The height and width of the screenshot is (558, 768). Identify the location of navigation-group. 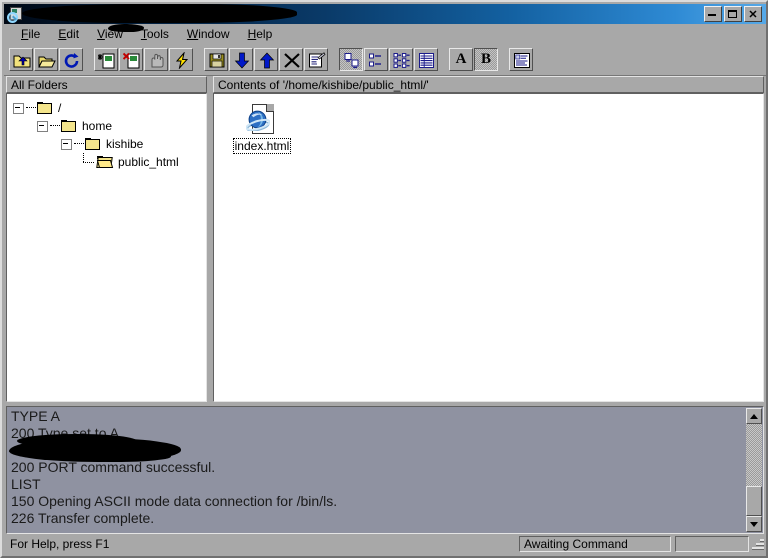
(46, 59).